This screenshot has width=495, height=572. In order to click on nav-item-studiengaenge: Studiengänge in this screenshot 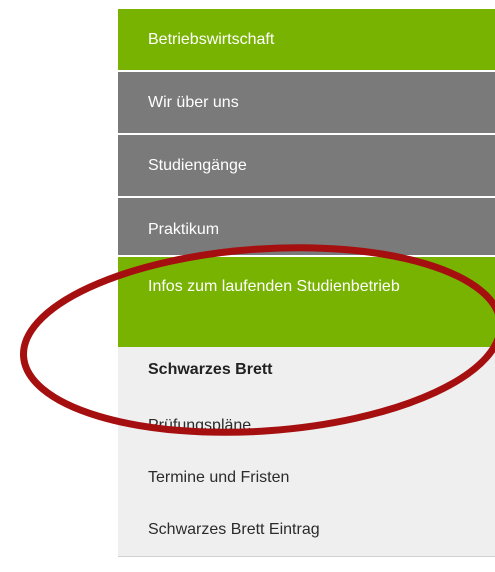, I will do `click(306, 166)`.